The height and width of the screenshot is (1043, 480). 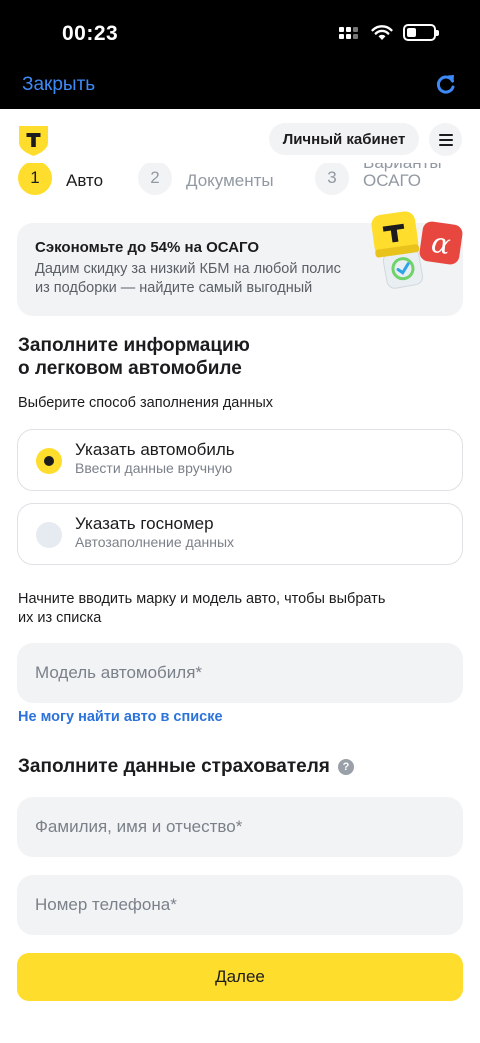 What do you see at coordinates (417, 250) in the screenshot?
I see `insurance-cards-illustration: α` at bounding box center [417, 250].